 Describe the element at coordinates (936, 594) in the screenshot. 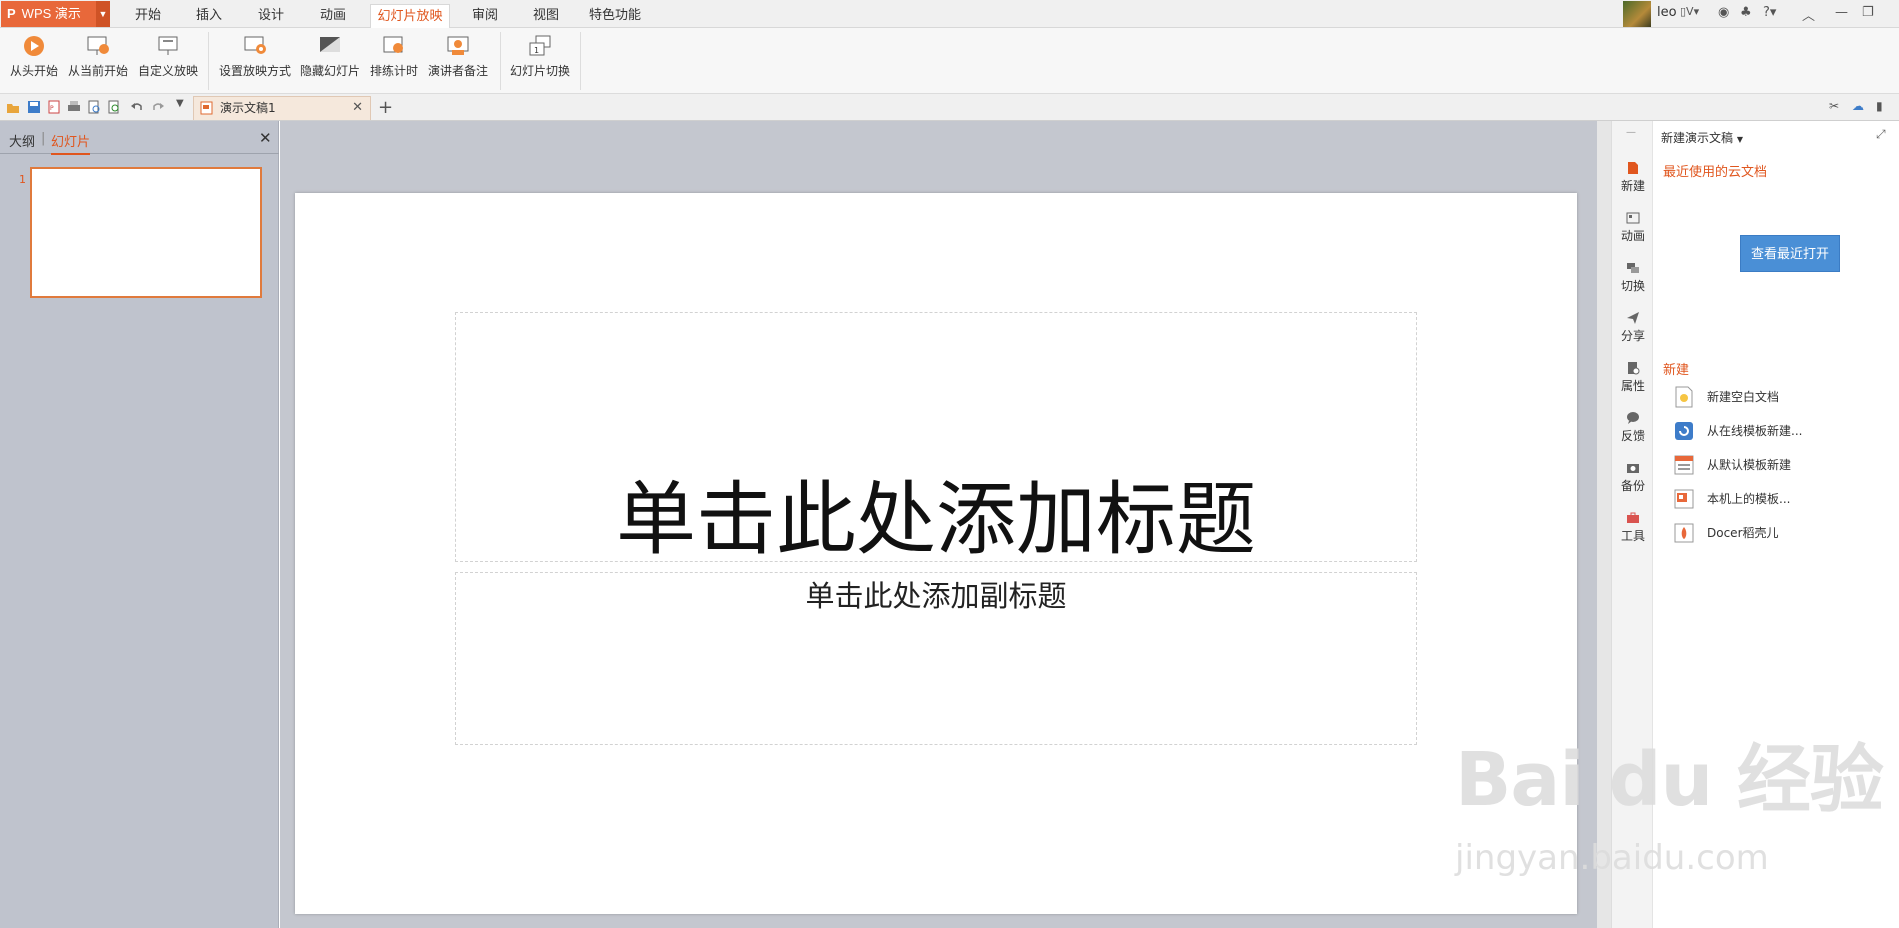

I see `subtitle-text: 单击此处添加副标题` at that location.